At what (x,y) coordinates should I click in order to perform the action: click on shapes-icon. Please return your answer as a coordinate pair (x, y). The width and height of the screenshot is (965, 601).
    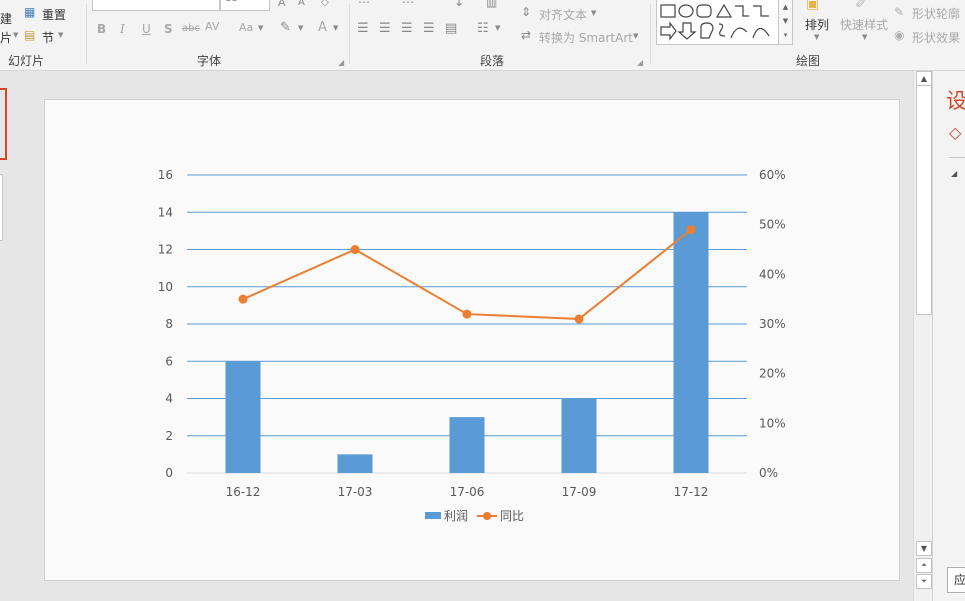
    Looking at the image, I should click on (715, 22).